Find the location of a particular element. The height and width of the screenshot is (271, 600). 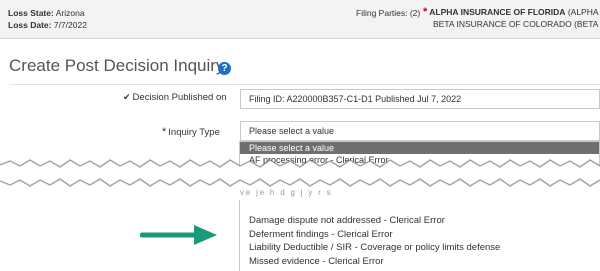

filing-parties-label: Filing Parties: (2) is located at coordinates (388, 13).